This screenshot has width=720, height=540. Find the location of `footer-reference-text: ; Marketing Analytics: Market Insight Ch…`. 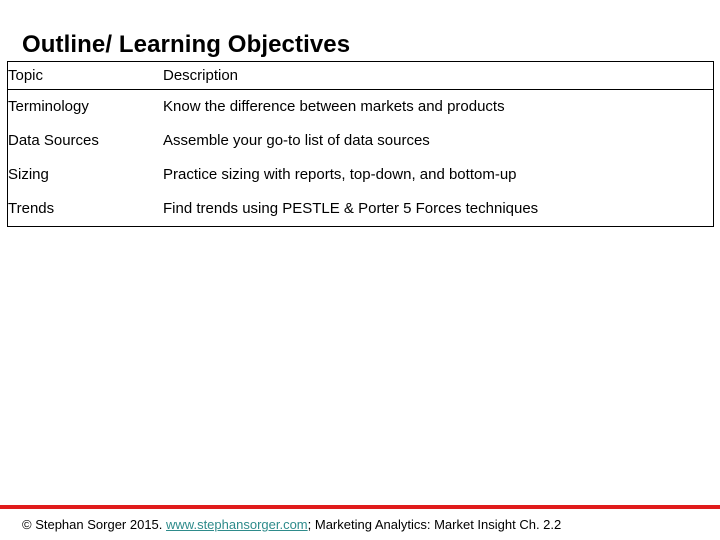

footer-reference-text: ; Marketing Analytics: Market Insight Ch… is located at coordinates (434, 524).